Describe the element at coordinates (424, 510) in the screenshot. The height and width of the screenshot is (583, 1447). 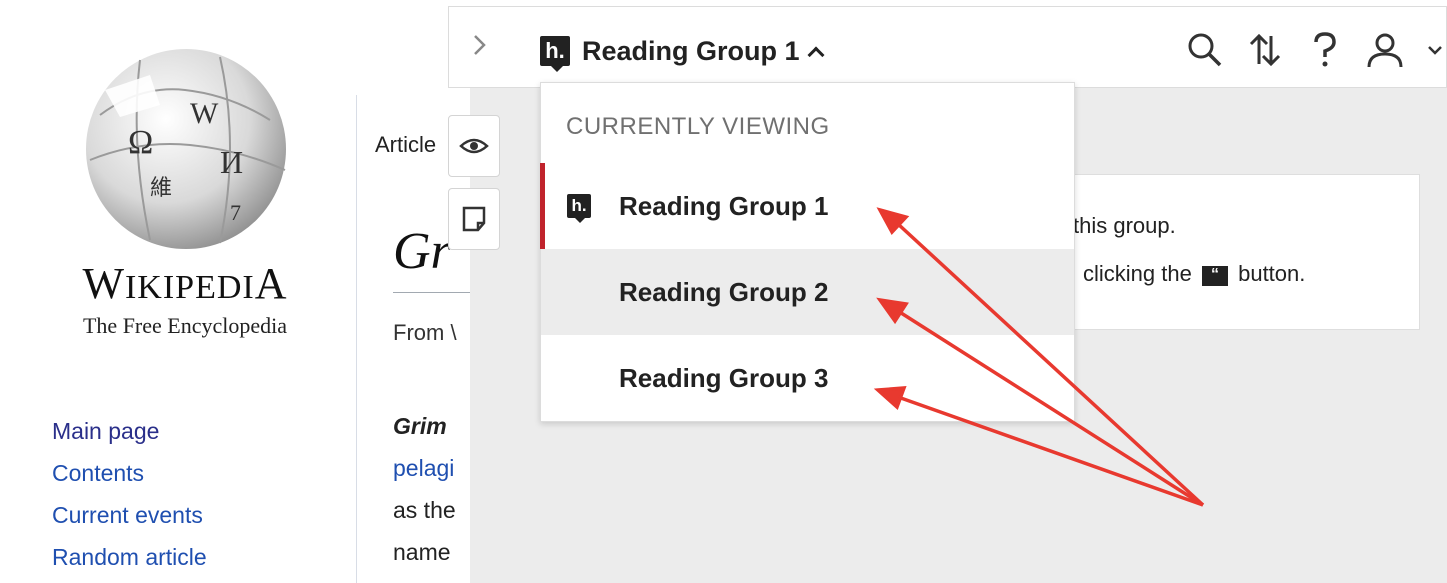
I see `article-line: as the` at that location.